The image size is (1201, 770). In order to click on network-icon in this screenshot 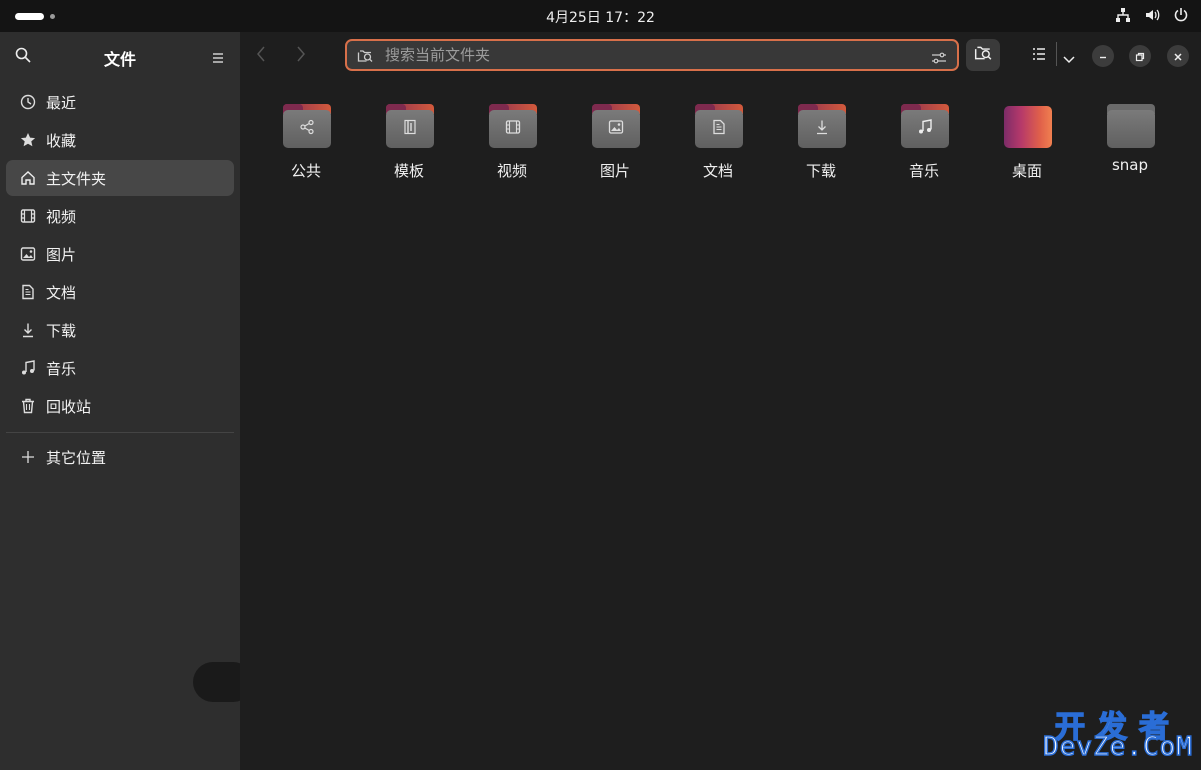, I will do `click(1123, 15)`.